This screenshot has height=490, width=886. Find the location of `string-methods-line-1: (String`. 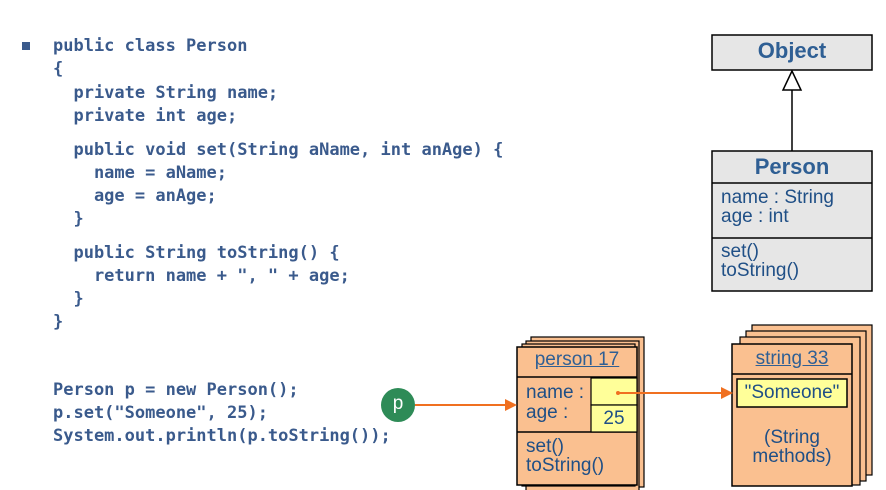

string-methods-line-1: (String is located at coordinates (792, 437).